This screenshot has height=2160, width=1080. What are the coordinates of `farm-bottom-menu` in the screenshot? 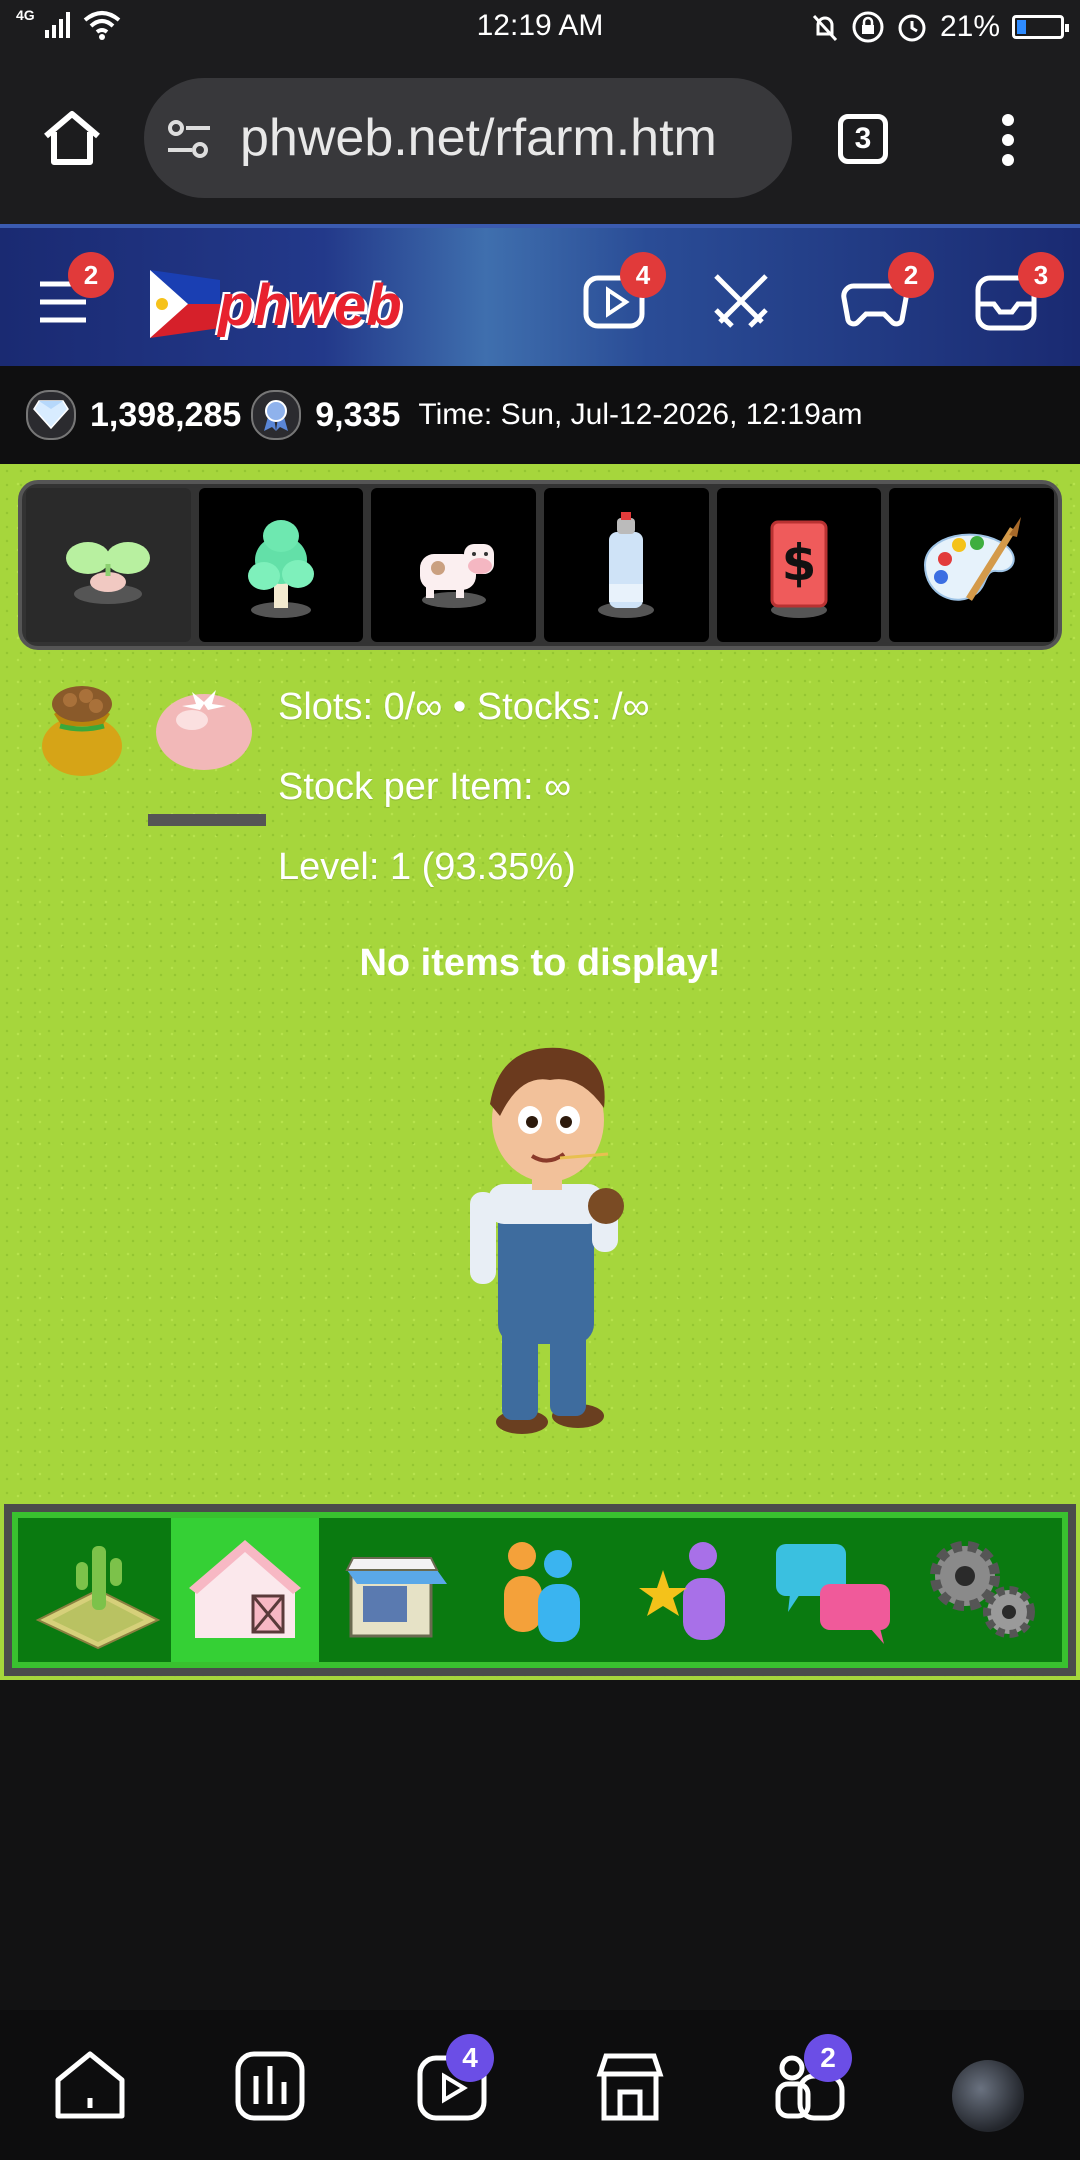 It's located at (540, 1590).